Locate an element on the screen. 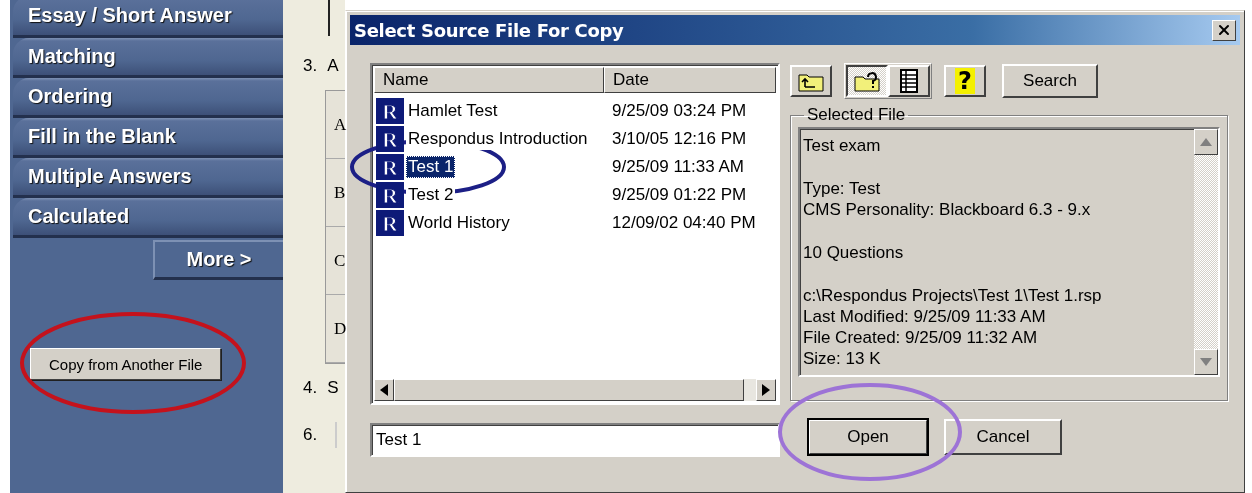 This screenshot has height=493, width=1252. search-button: Search is located at coordinates (1050, 81).